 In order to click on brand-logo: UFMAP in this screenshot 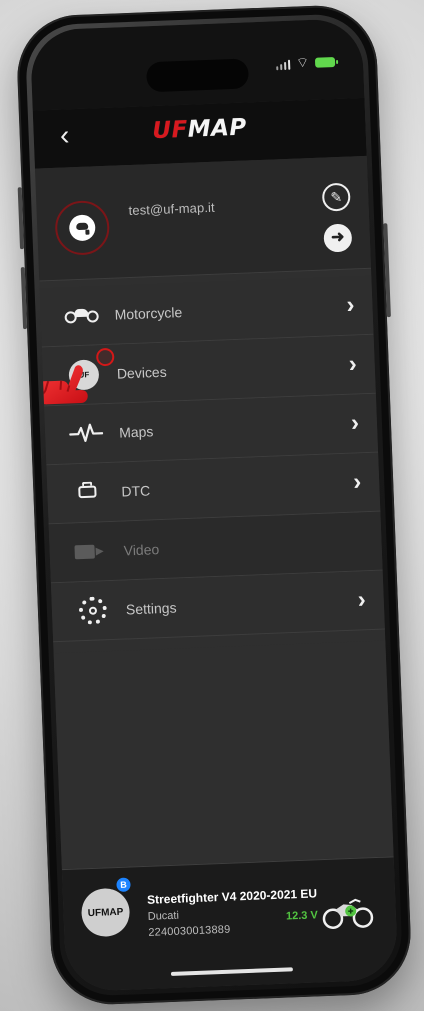, I will do `click(199, 129)`.